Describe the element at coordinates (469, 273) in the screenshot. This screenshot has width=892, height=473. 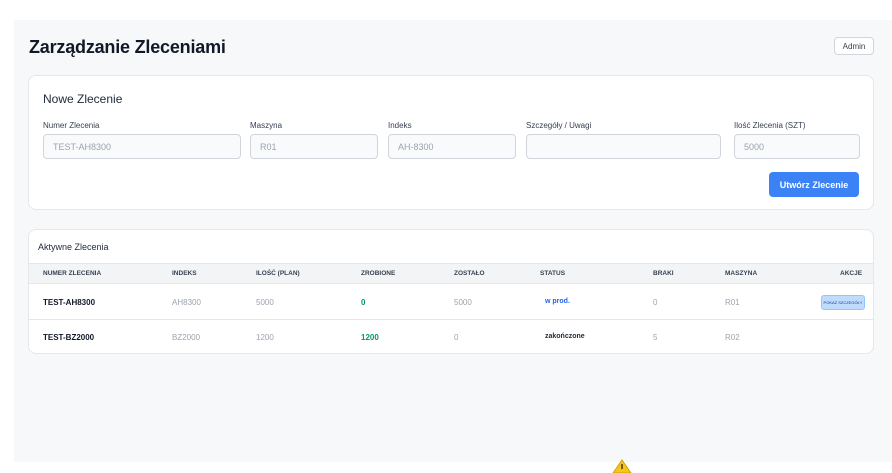
I see `col-left: ZOSTAŁO` at that location.